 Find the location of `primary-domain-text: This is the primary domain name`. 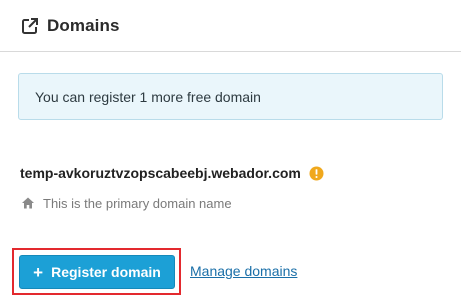

primary-domain-text: This is the primary domain name is located at coordinates (137, 203).